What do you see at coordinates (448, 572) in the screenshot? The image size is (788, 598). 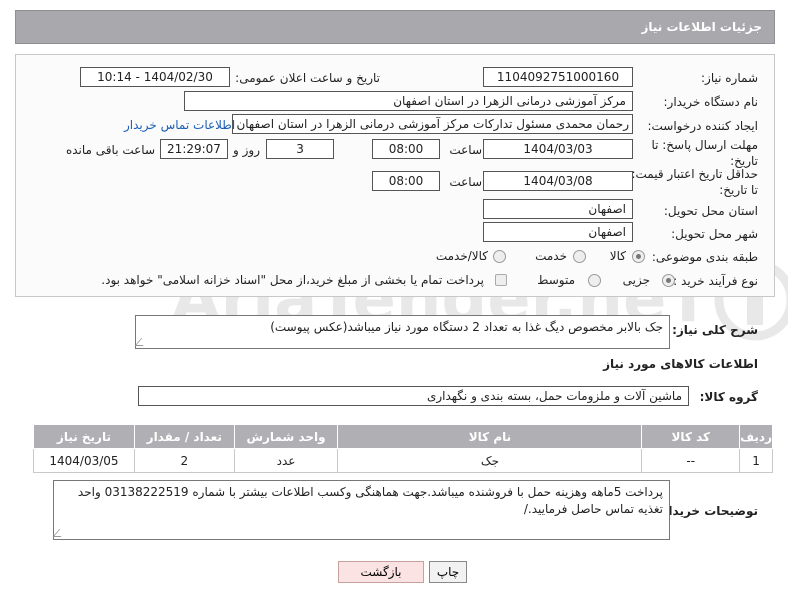 I see `print-button: چاپ` at bounding box center [448, 572].